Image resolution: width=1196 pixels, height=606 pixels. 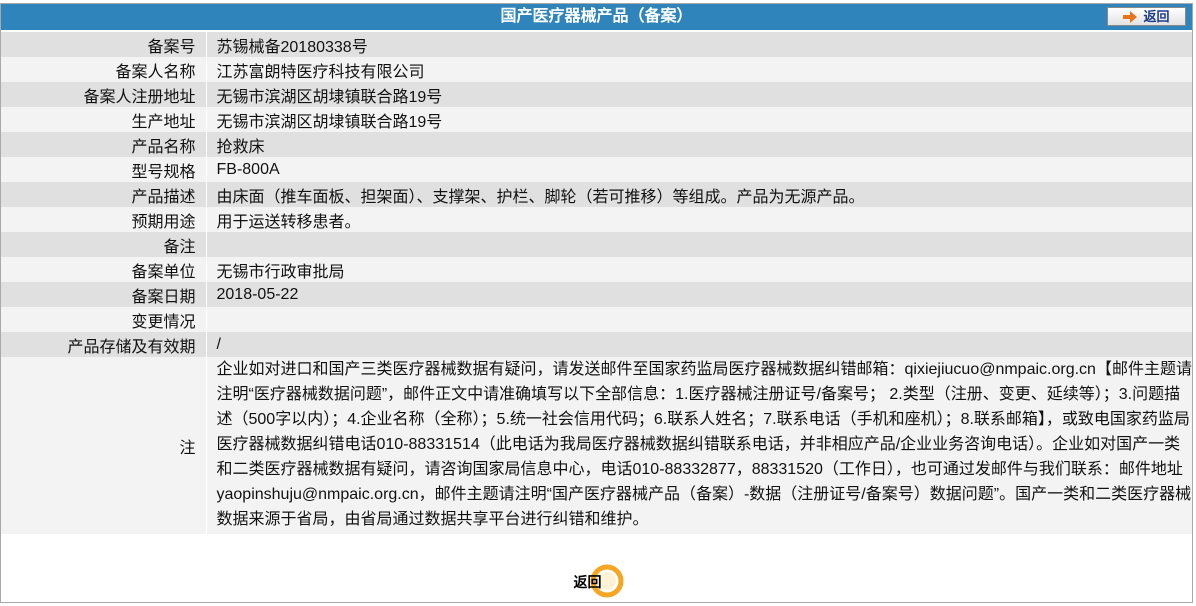 What do you see at coordinates (104, 119) in the screenshot?
I see `field-label: 生产地址` at bounding box center [104, 119].